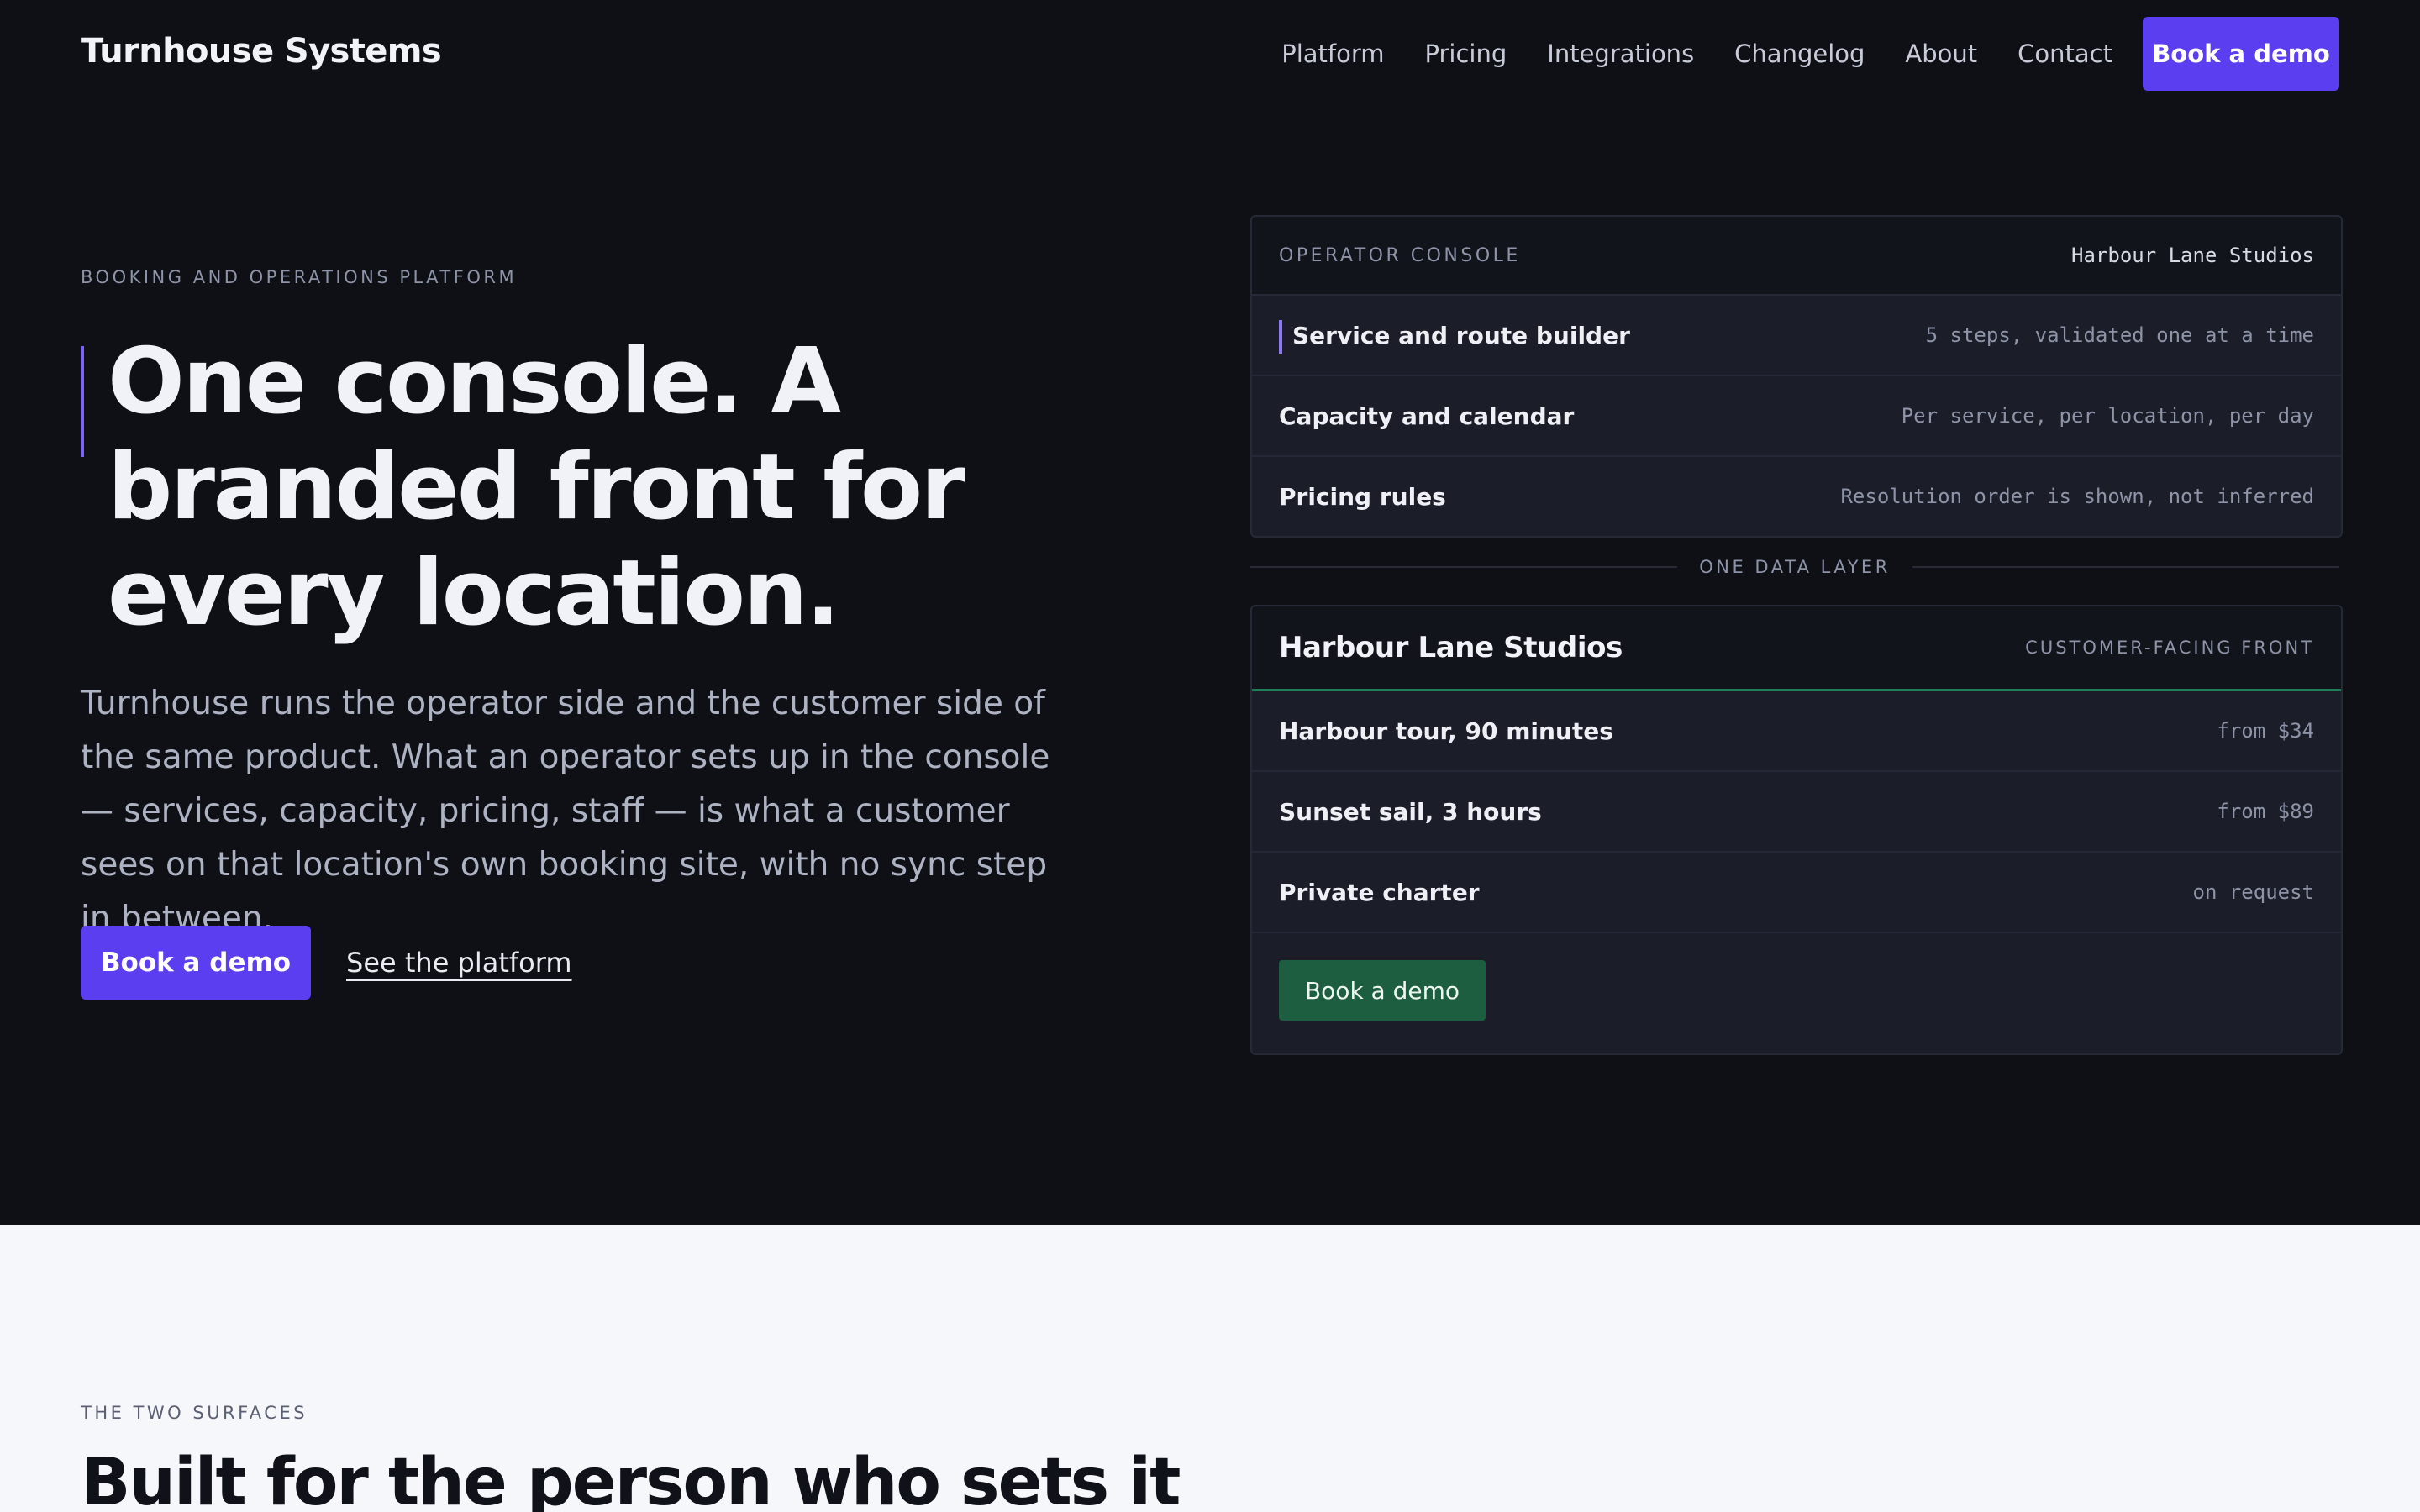 The image size is (2420, 1512). I want to click on service-name: Private charter, so click(1379, 892).